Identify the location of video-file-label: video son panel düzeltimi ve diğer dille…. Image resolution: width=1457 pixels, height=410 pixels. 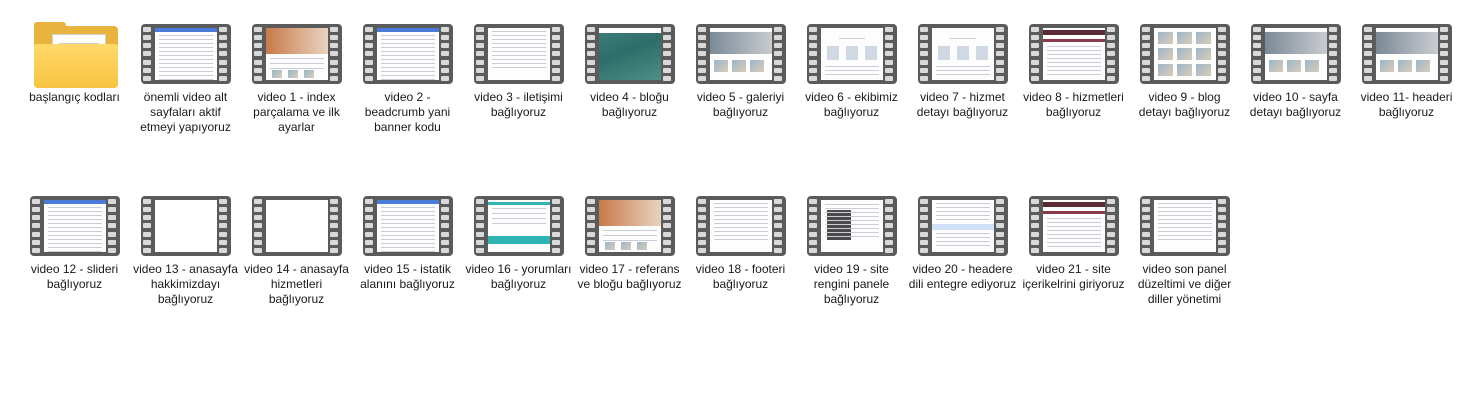
(1184, 284).